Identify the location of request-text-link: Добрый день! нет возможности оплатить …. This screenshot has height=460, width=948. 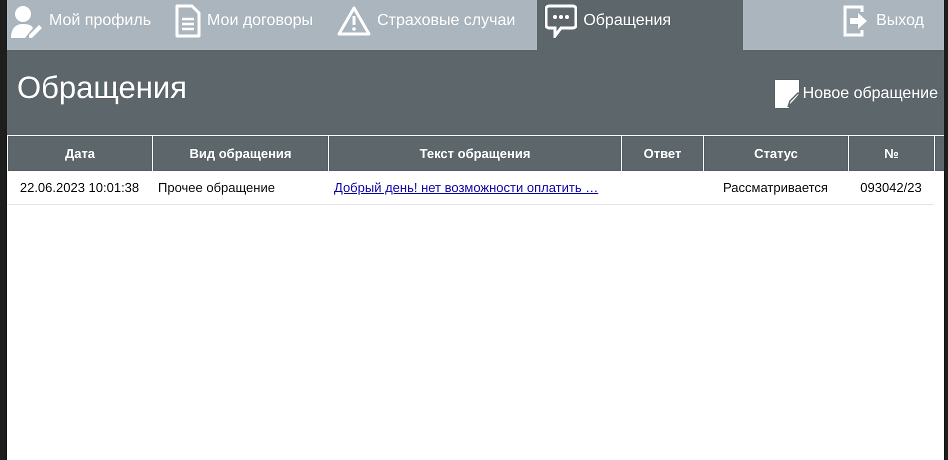
(466, 187).